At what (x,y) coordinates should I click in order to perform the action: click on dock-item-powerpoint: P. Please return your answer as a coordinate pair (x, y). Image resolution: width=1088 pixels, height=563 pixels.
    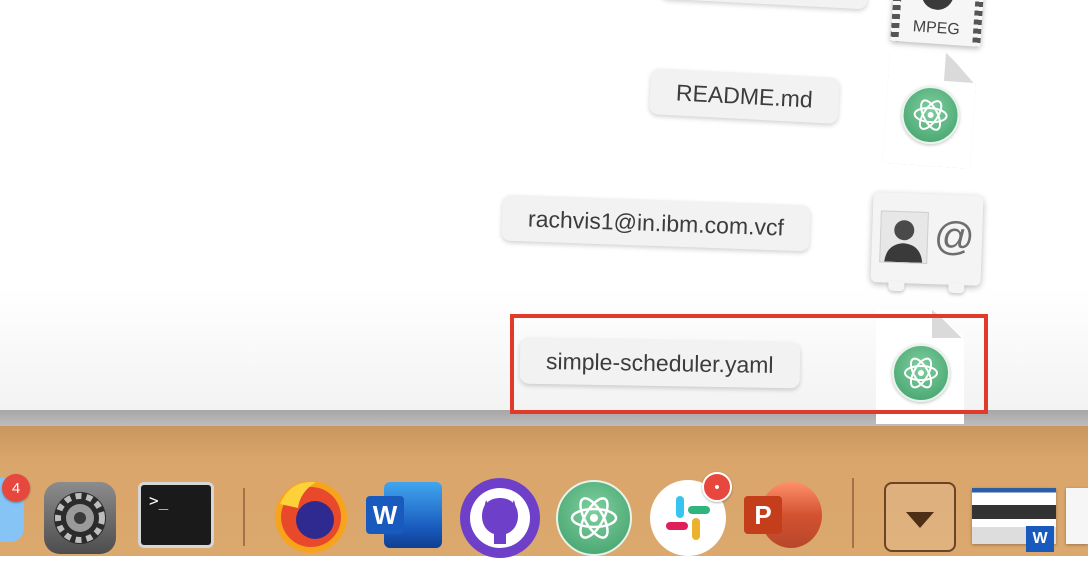
    Looking at the image, I should click on (784, 517).